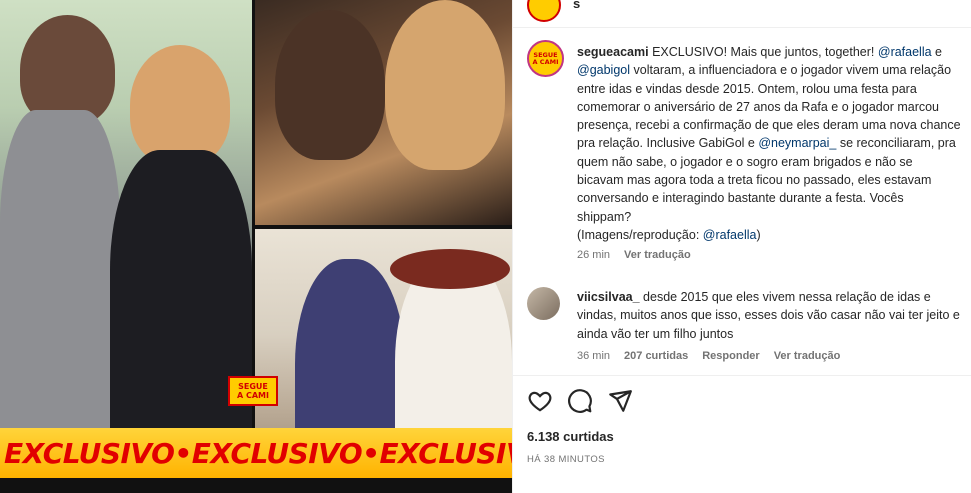  I want to click on mention-link: @gabigol, so click(603, 70).